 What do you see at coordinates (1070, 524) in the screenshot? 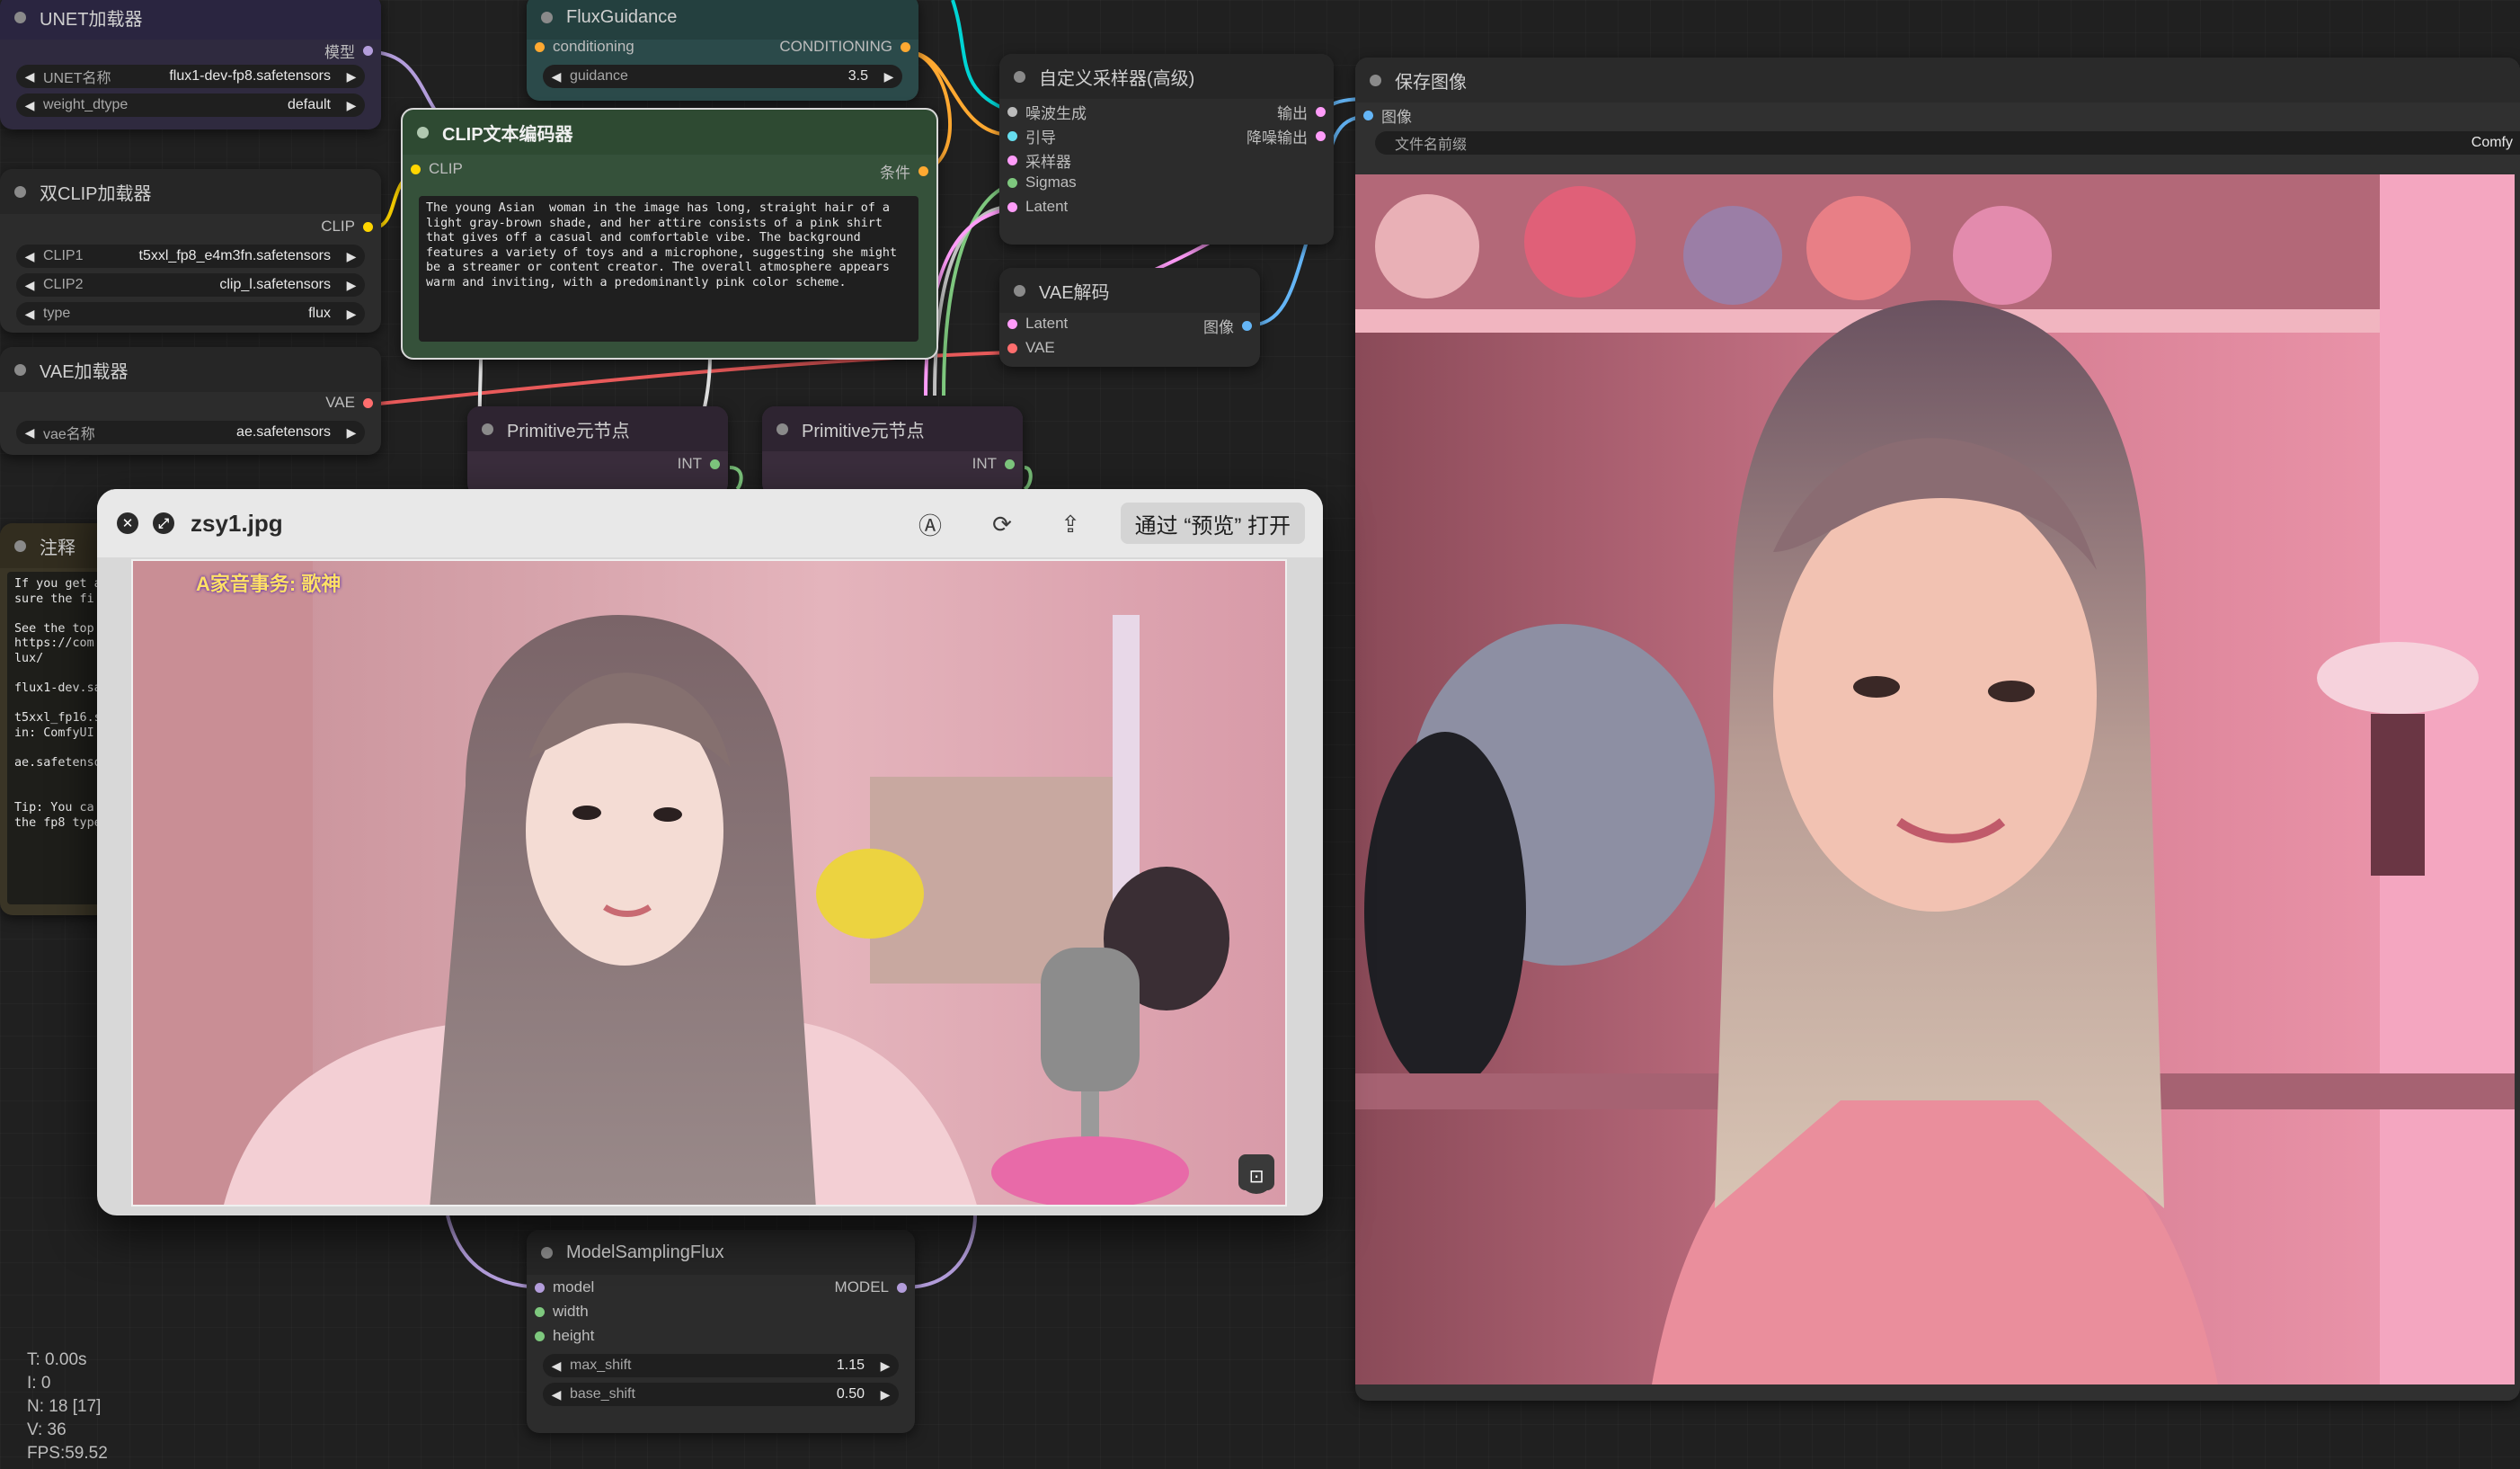
I see `share-icon: ⇪` at bounding box center [1070, 524].